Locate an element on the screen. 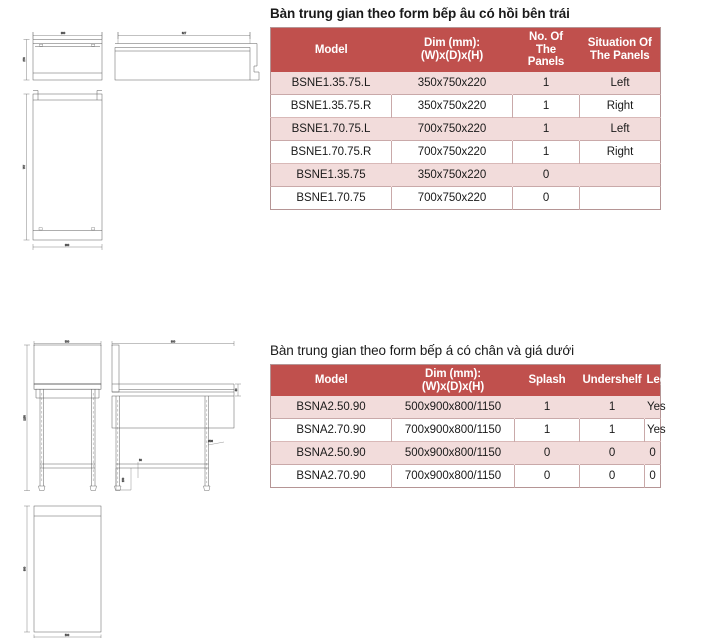  col-header-splash: Splash is located at coordinates (547, 380).